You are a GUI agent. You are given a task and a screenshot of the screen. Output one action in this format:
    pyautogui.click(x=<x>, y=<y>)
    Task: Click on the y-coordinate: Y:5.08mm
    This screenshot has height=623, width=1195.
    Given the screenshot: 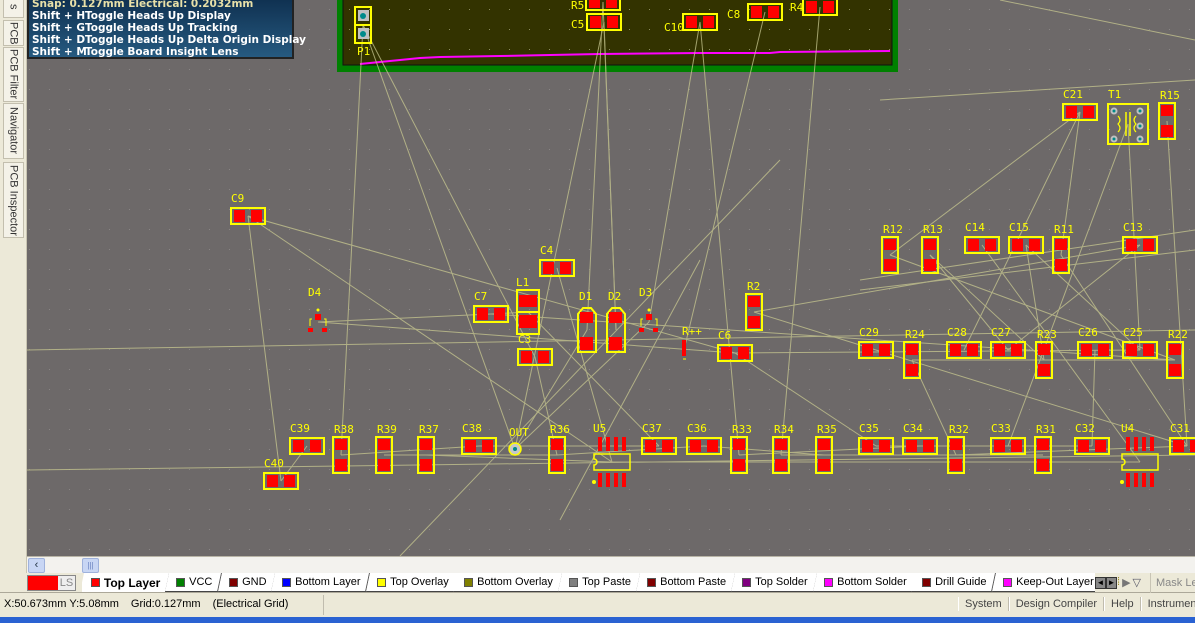 What is the action you would take?
    pyautogui.click(x=94, y=604)
    